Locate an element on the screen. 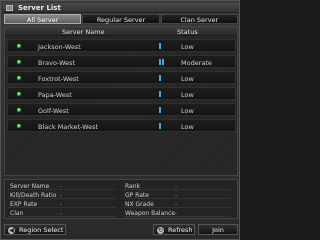 Image resolution: width=320 pixels, height=240 pixels. refresh-button: ↻ Refresh is located at coordinates (174, 229).